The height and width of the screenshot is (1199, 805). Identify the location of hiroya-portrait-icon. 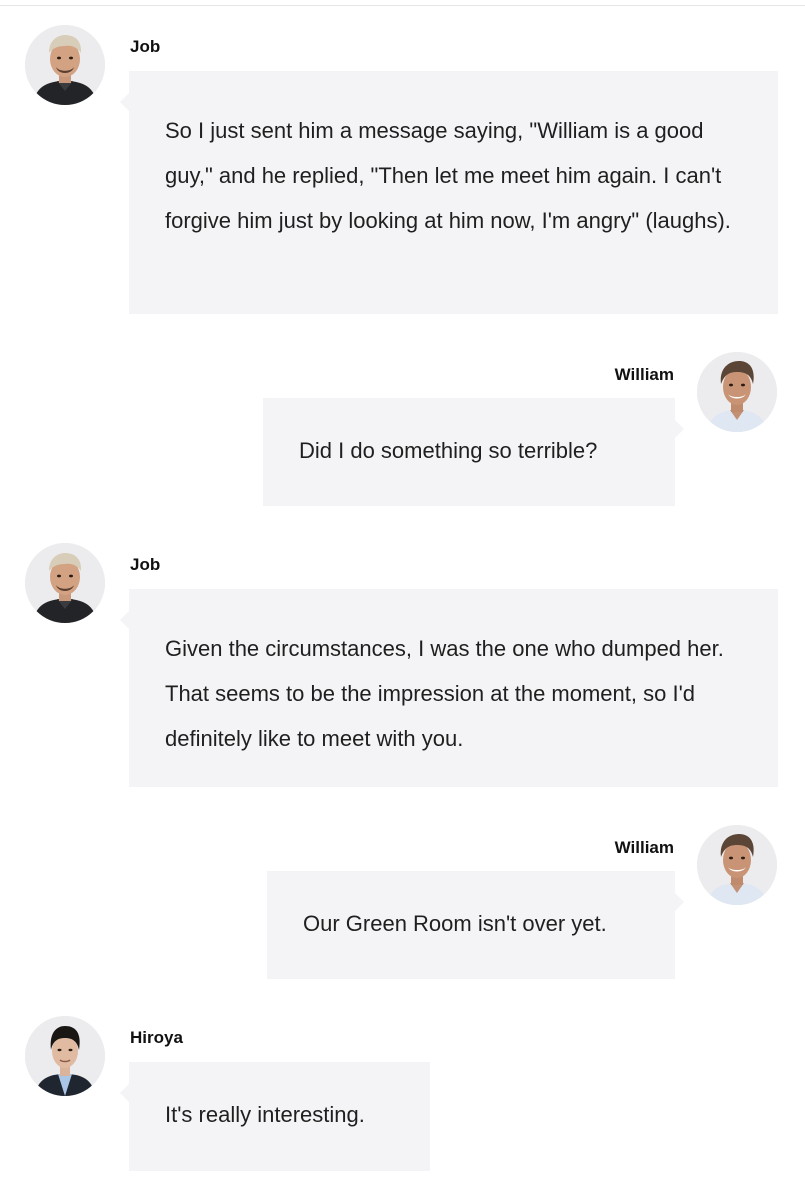
(65, 1056).